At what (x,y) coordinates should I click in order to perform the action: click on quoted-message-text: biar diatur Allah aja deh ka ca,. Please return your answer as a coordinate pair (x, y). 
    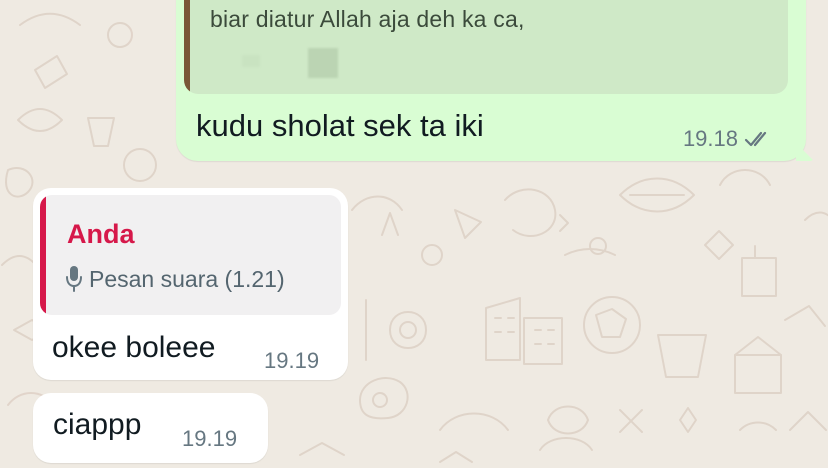
    Looking at the image, I should click on (367, 19).